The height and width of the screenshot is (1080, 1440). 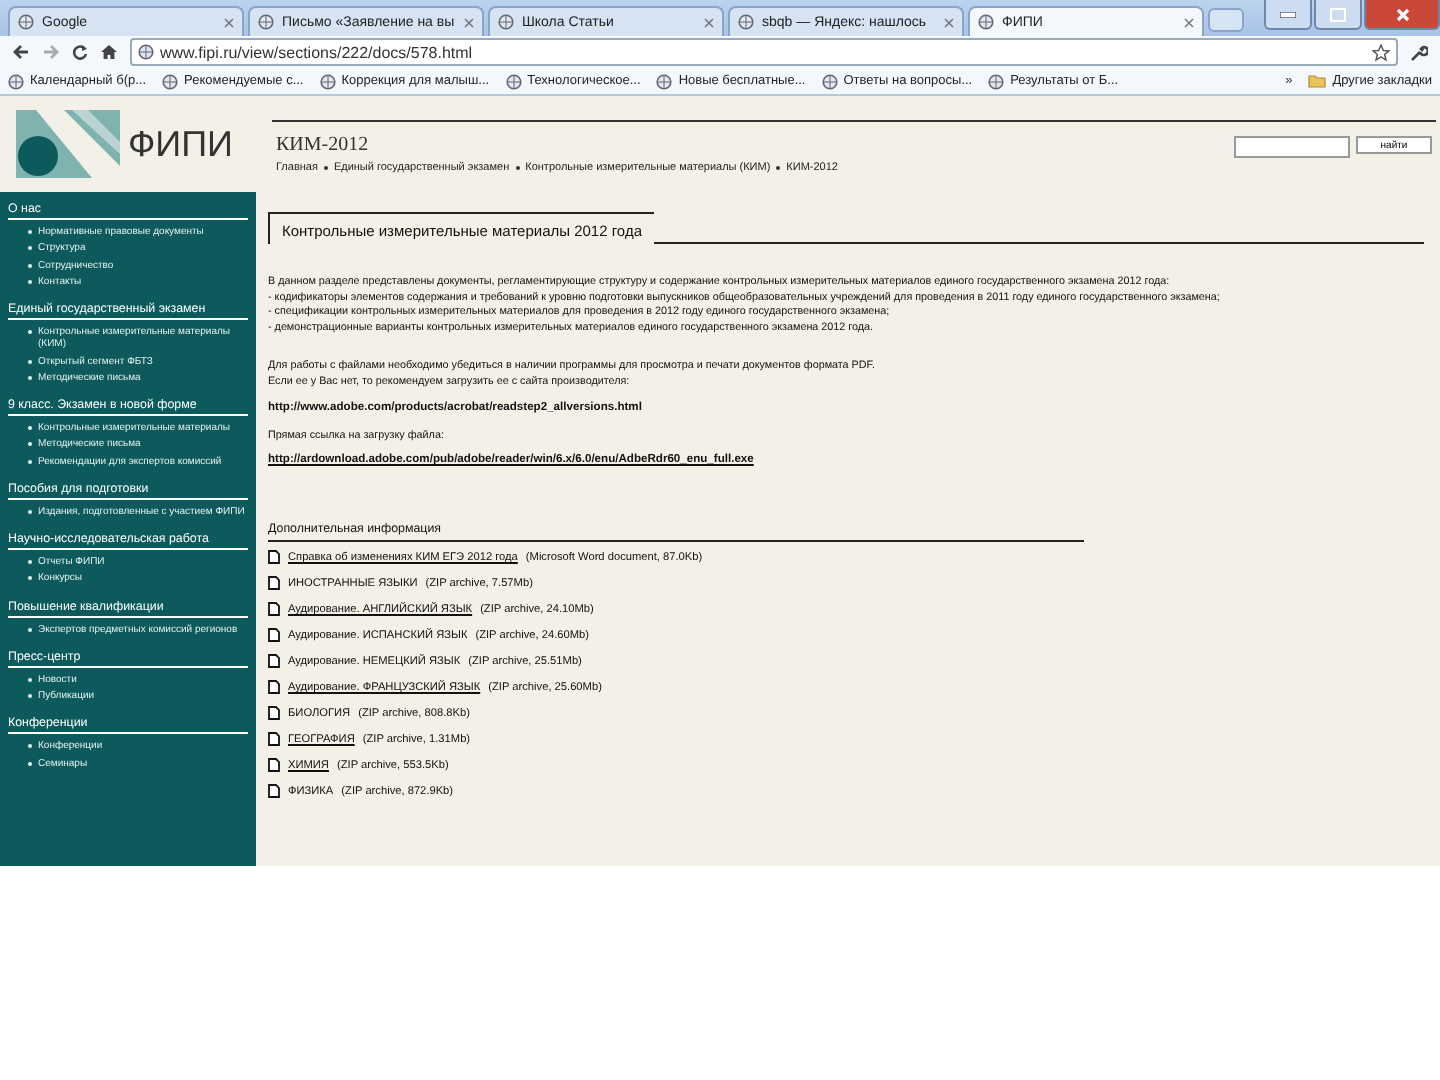 What do you see at coordinates (323, 145) in the screenshot?
I see `page-title: КИМ-2012` at bounding box center [323, 145].